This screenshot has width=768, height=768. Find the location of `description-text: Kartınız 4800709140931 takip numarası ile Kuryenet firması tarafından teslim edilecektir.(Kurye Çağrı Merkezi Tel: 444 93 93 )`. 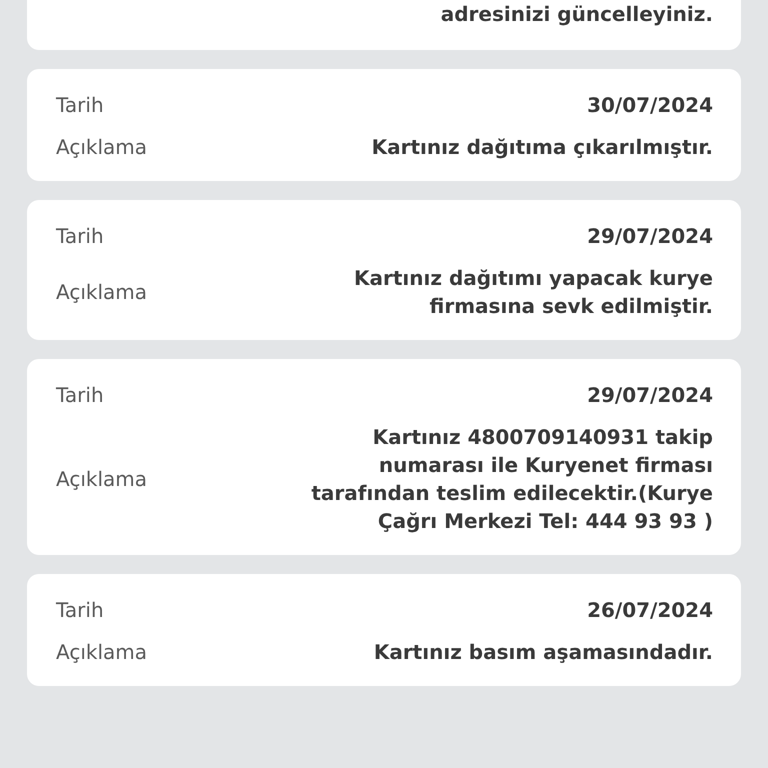

description-text: Kartınız 4800709140931 takip numarası ile Kuryenet firması tarafından teslim edilecektir.(Kurye Çağrı Merkezi Tel: 444 93 93 ) is located at coordinates (511, 479).